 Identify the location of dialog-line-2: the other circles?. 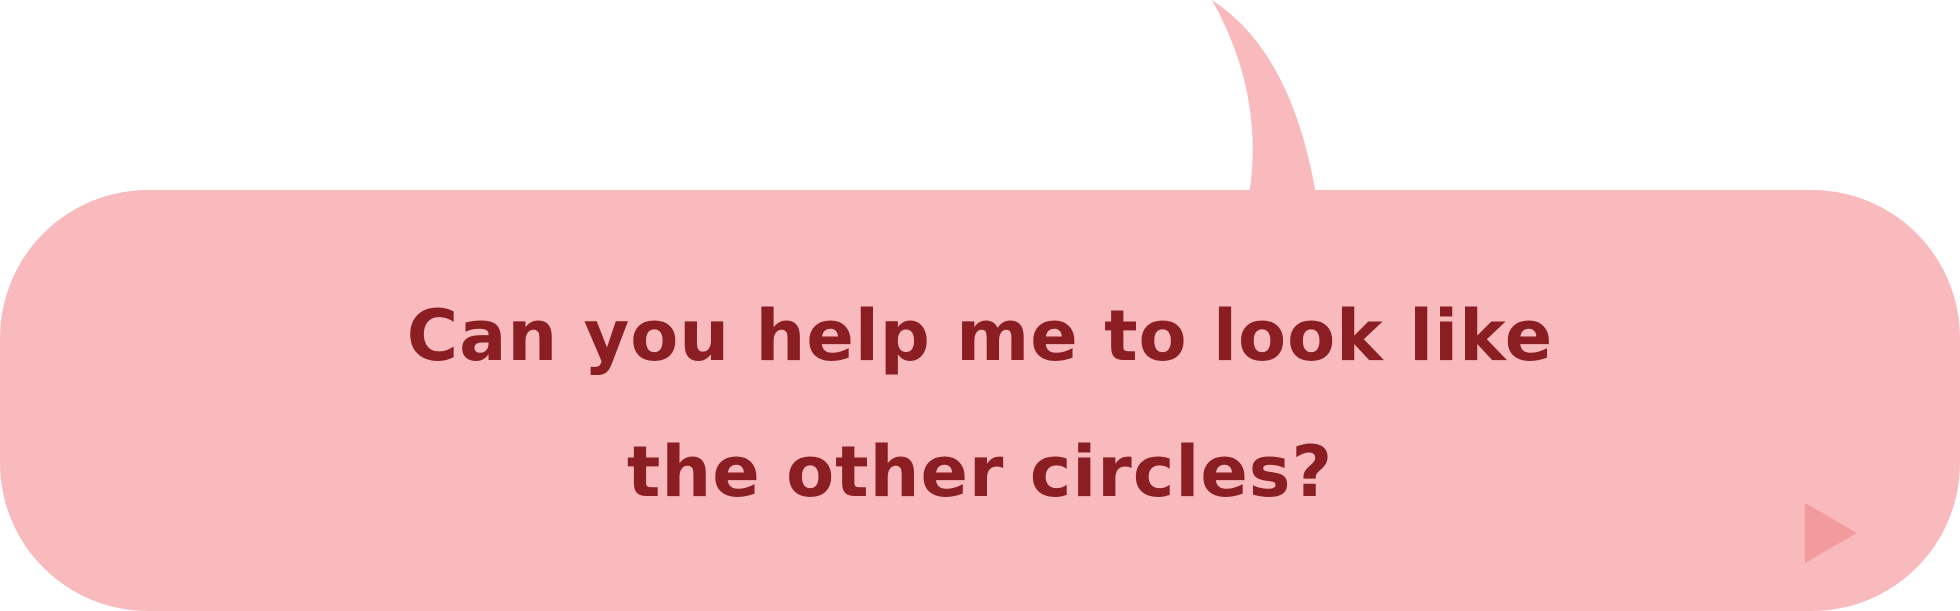
(980, 471).